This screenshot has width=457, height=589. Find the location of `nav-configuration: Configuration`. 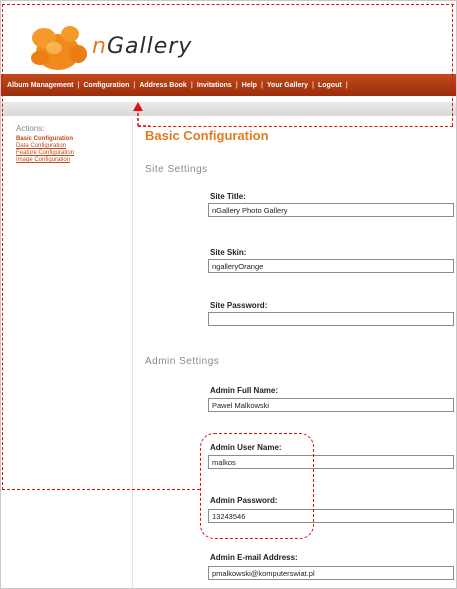

nav-configuration: Configuration is located at coordinates (106, 85).